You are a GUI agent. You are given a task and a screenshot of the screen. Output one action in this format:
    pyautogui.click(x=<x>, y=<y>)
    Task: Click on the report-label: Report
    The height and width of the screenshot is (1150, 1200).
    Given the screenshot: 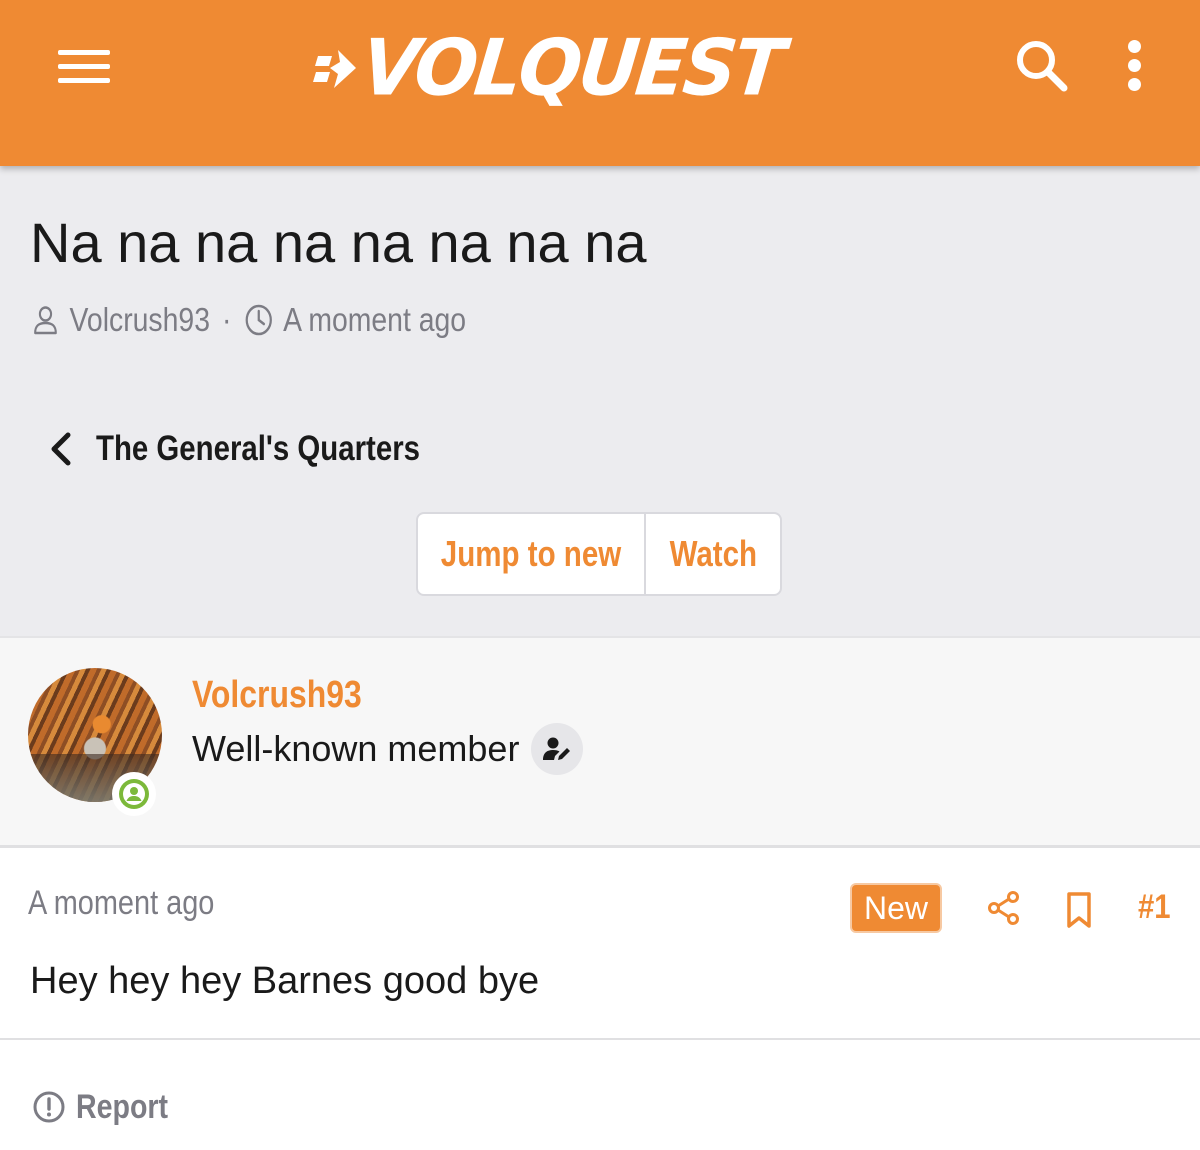 What is the action you would take?
    pyautogui.click(x=122, y=1106)
    